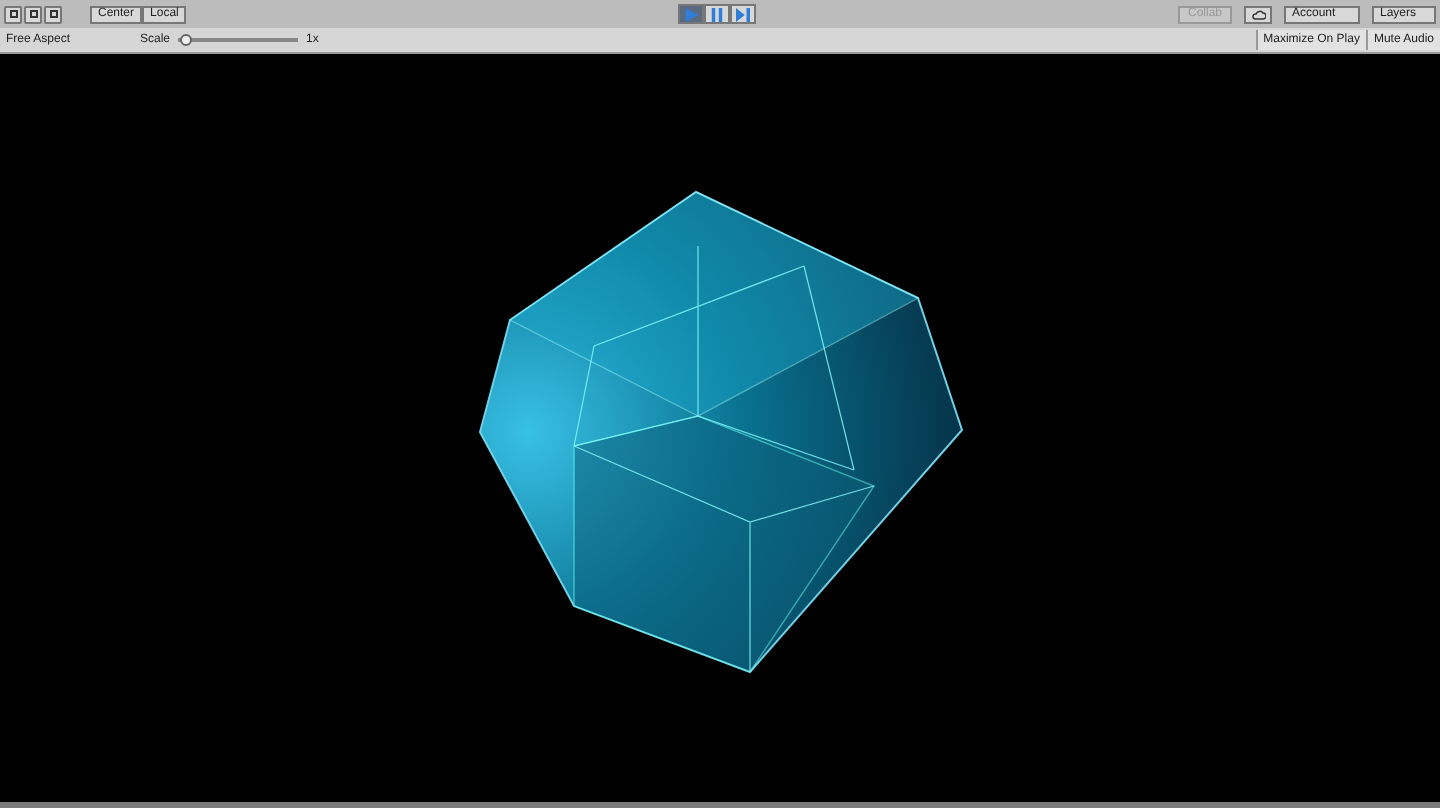  I want to click on pause-button, so click(717, 14).